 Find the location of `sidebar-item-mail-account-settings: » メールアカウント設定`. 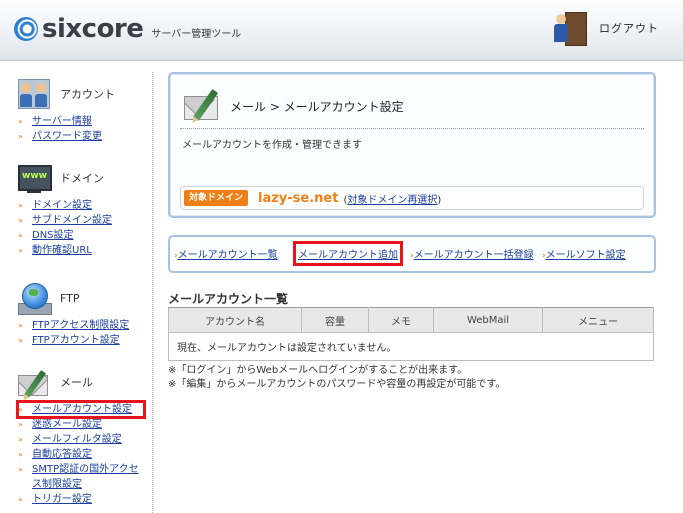

sidebar-item-mail-account-settings: » メールアカウント設定 is located at coordinates (81, 409).